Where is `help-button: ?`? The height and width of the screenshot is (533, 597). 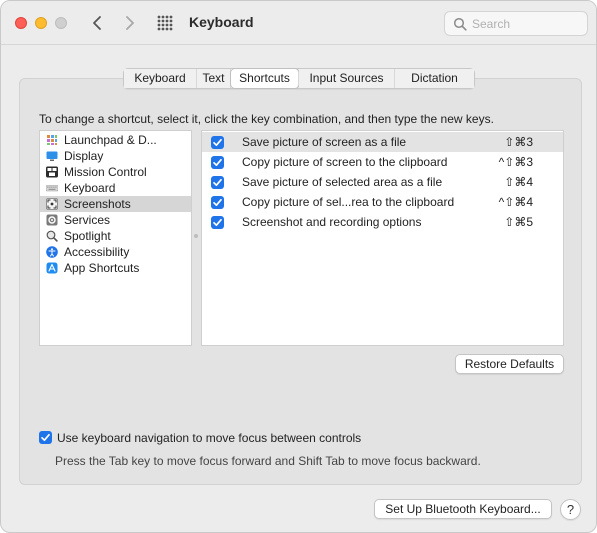
help-button: ? is located at coordinates (570, 509).